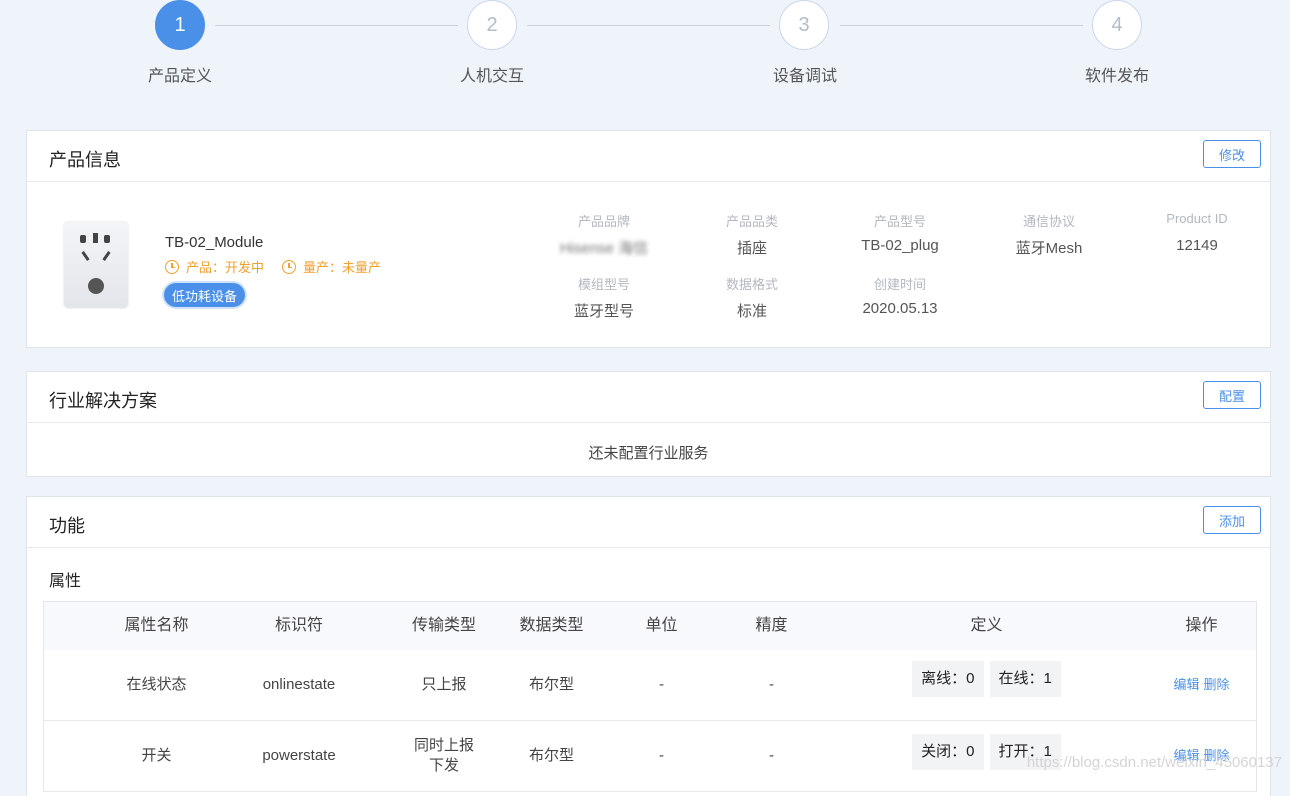  What do you see at coordinates (443, 625) in the screenshot?
I see `column-header: 传输类型` at bounding box center [443, 625].